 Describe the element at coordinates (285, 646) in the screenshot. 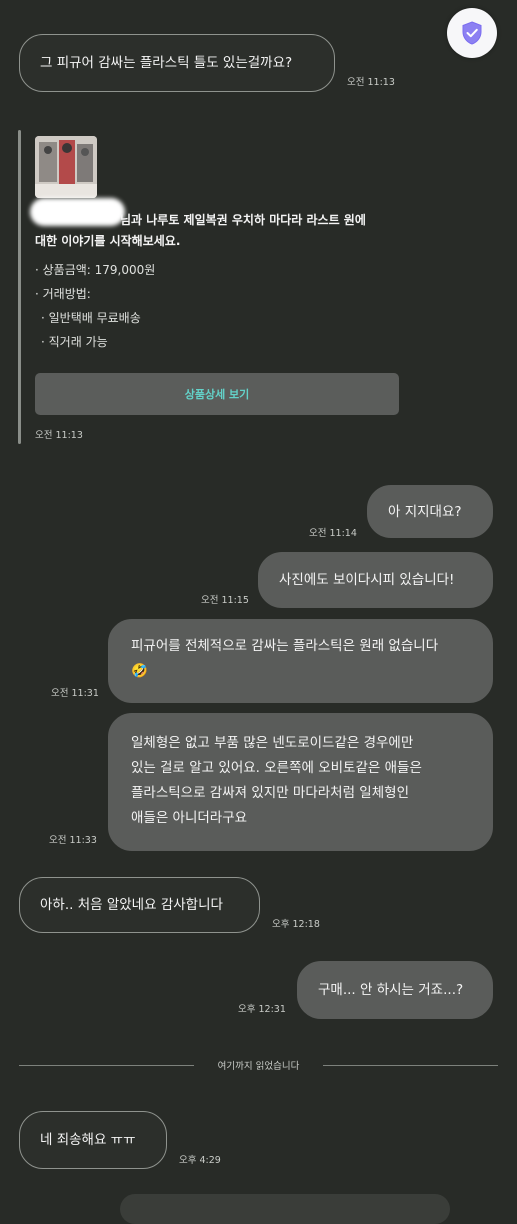

I see `message-text-line: 피규어를 전체적으로 감싸는 플라스틱은 원래 없습니다` at that location.